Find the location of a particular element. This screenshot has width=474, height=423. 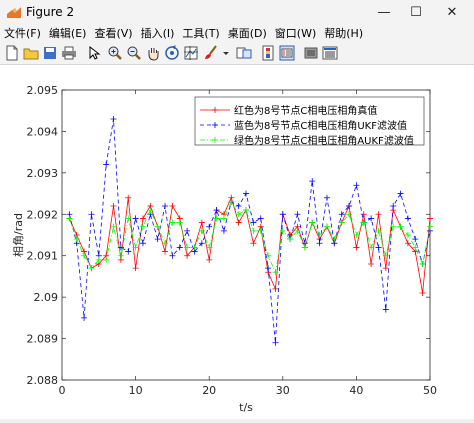

zoom-in-icon is located at coordinates (115, 53).